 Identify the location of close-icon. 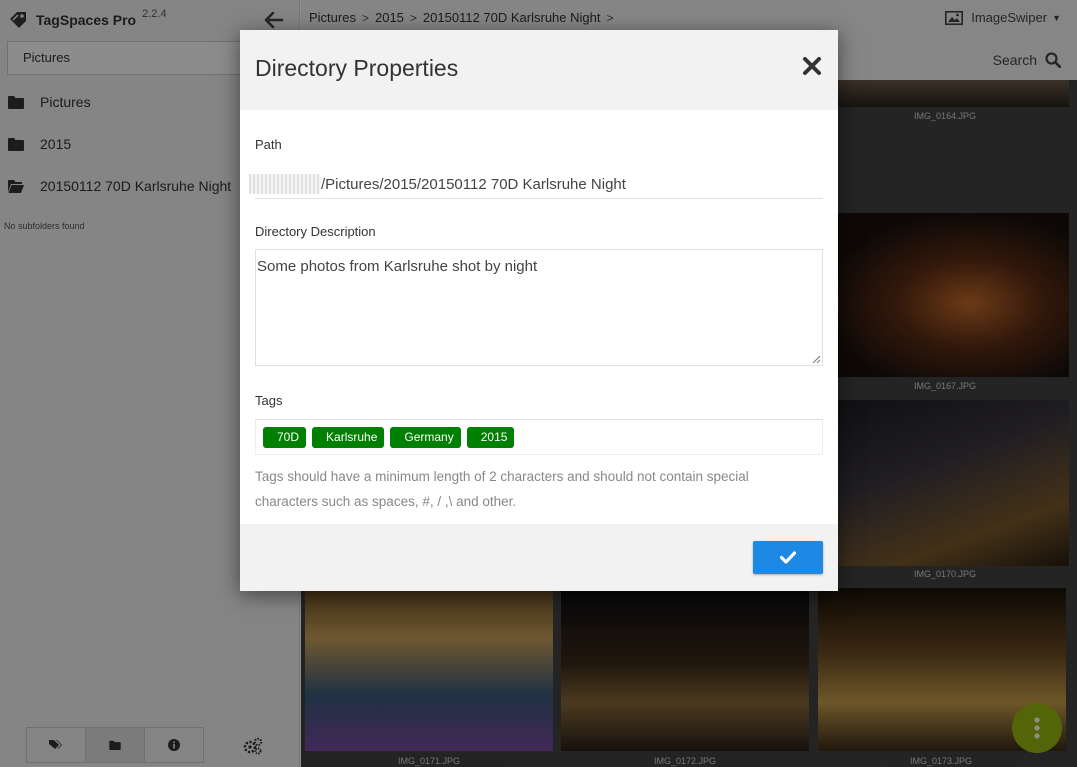
(812, 66).